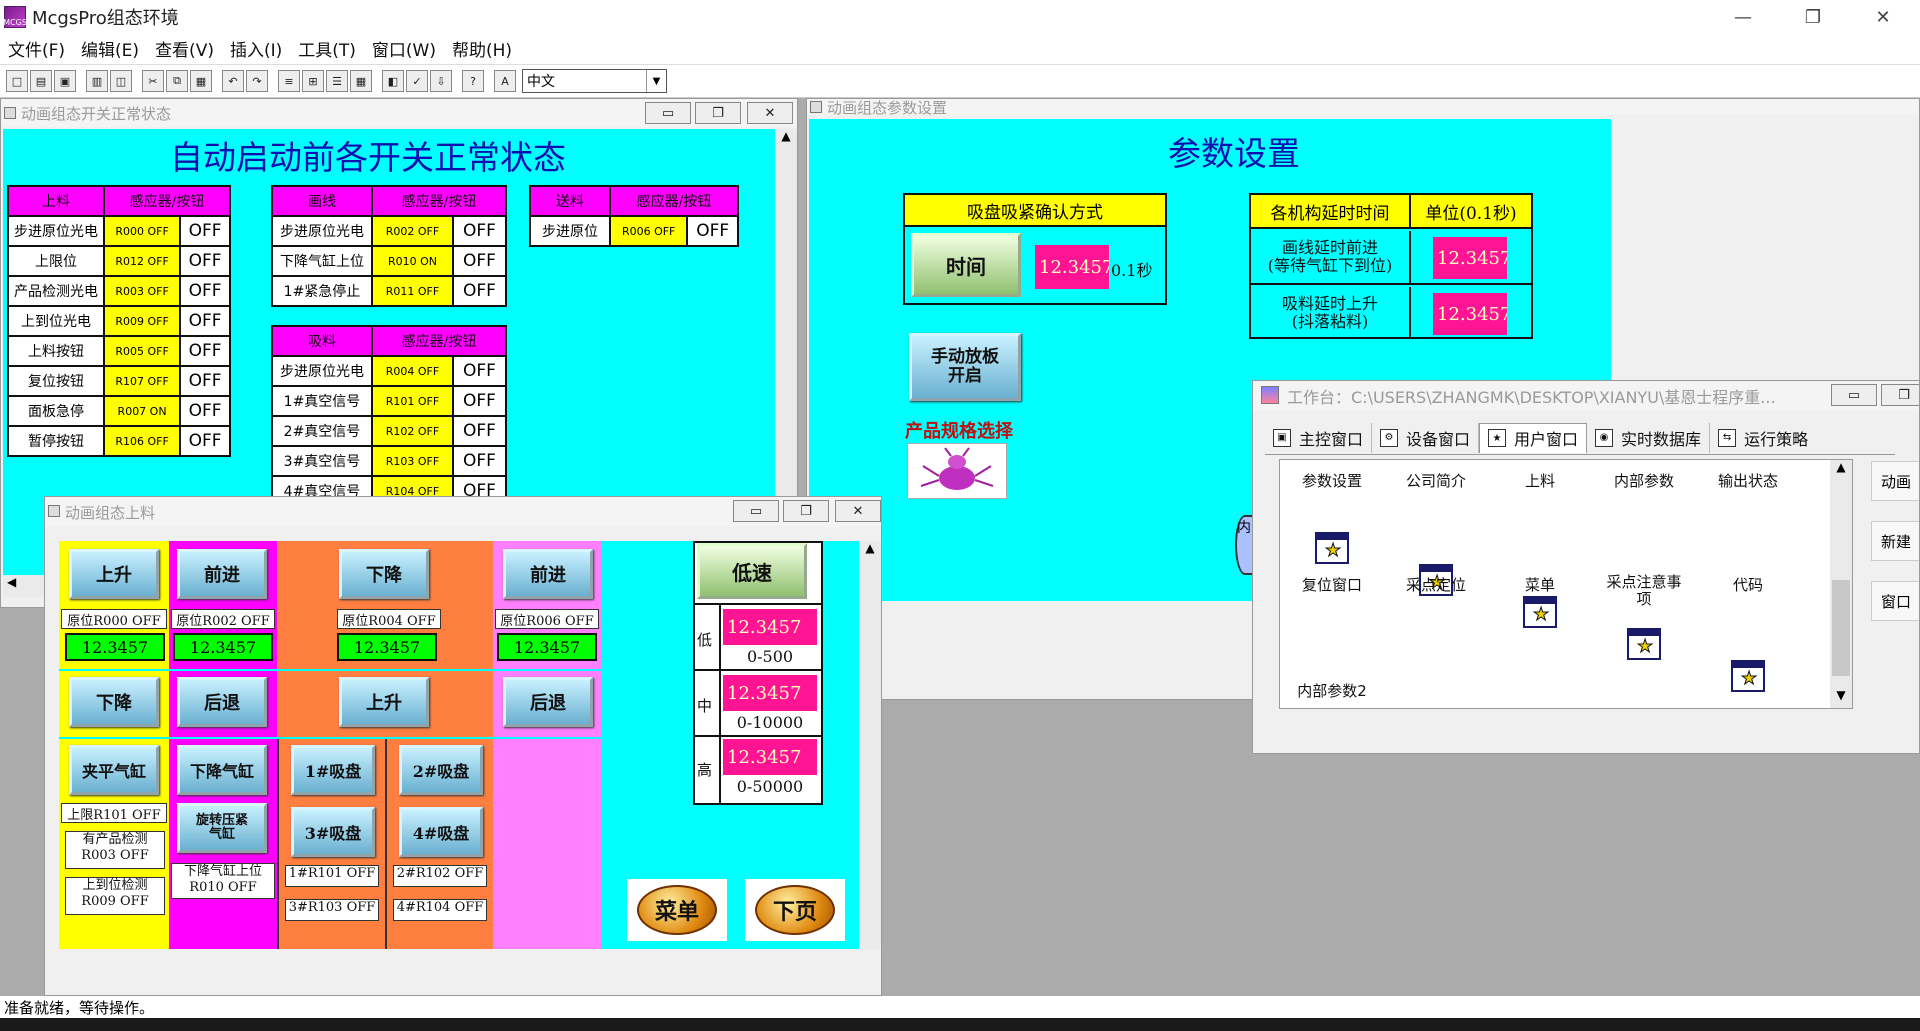 The height and width of the screenshot is (1031, 1920). What do you see at coordinates (752, 571) in the screenshot?
I see `low-speed-button: 低速` at bounding box center [752, 571].